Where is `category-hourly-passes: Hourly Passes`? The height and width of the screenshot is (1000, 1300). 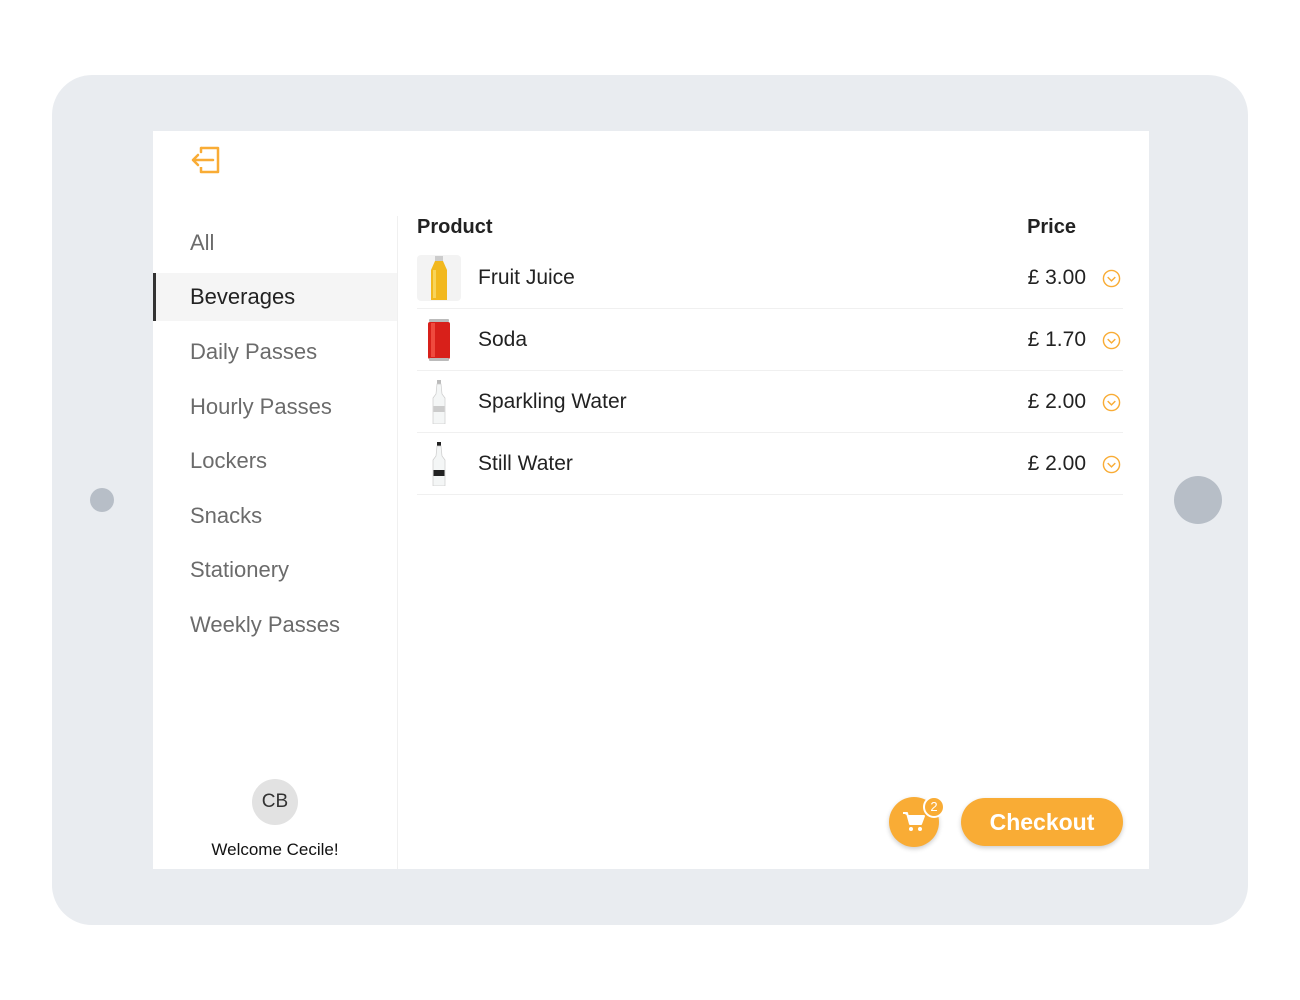
category-hourly-passes: Hourly Passes is located at coordinates (275, 407).